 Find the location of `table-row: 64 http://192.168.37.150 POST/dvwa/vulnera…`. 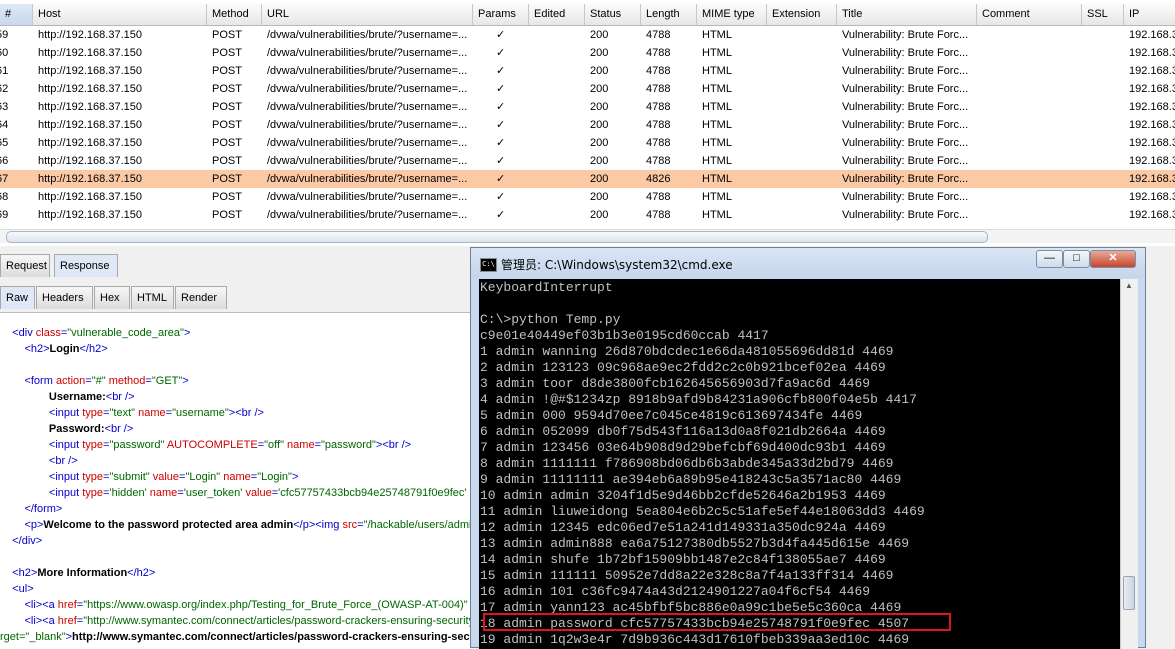

table-row: 64 http://192.168.37.150 POST/dvwa/vulnera… is located at coordinates (587, 125).